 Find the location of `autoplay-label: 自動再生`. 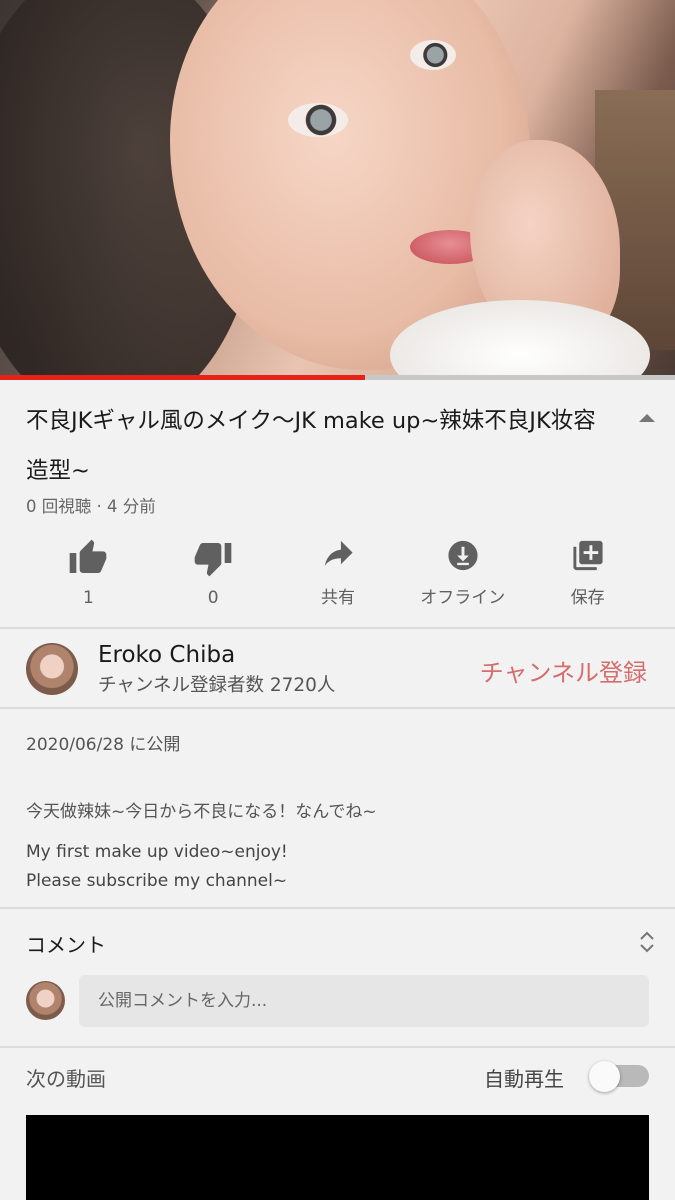

autoplay-label: 自動再生 is located at coordinates (524, 1079).